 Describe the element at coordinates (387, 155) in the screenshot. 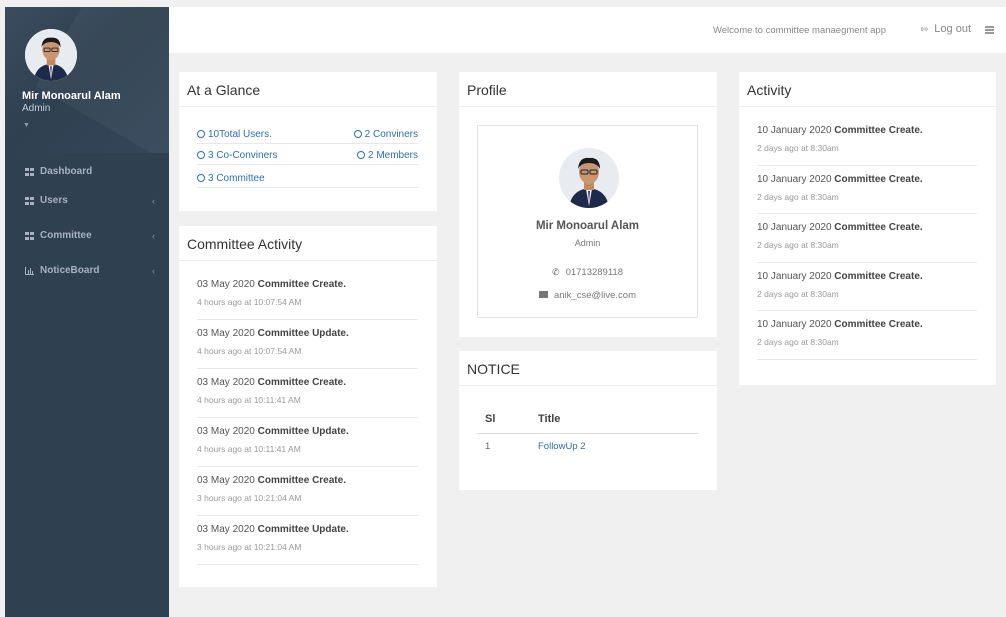

I see `glance-members-link: 2 Members` at that location.